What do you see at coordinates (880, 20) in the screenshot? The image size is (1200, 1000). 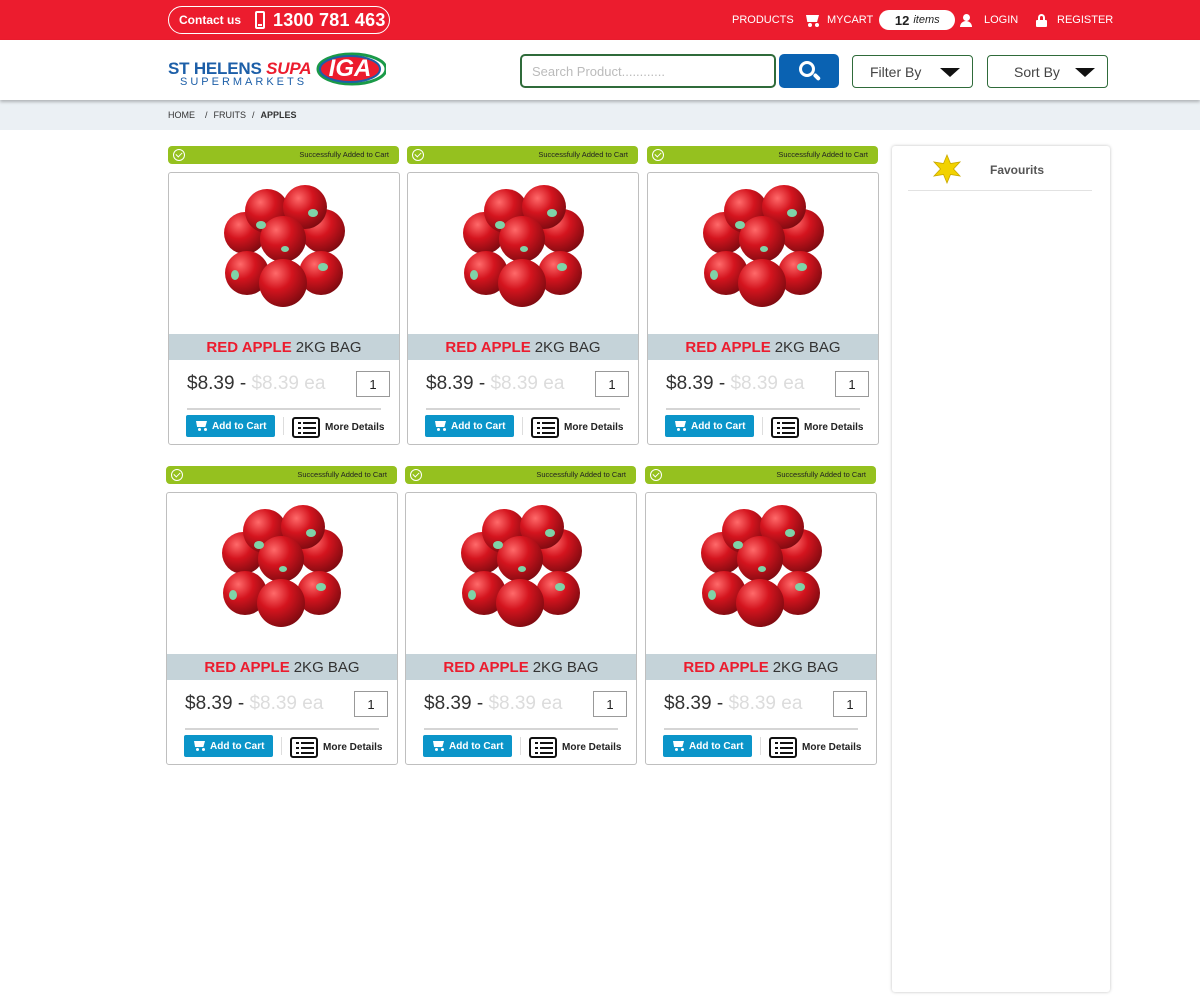 I see `nav-mycart: MYCART 12 items` at bounding box center [880, 20].